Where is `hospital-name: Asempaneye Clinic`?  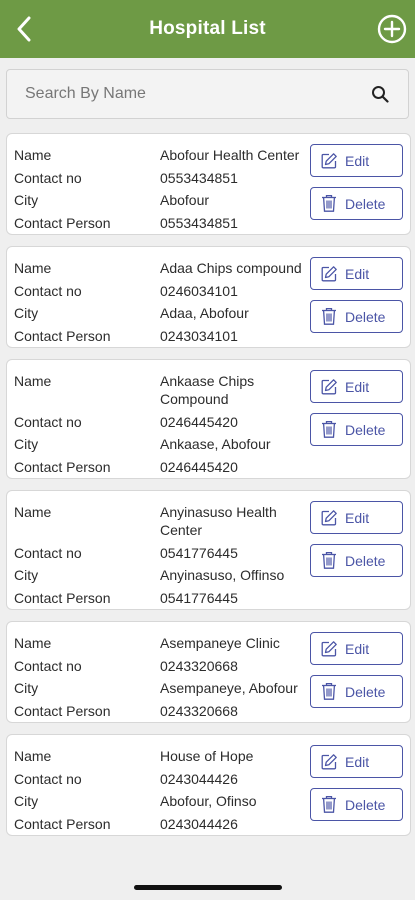 hospital-name: Asempaneye Clinic is located at coordinates (220, 643).